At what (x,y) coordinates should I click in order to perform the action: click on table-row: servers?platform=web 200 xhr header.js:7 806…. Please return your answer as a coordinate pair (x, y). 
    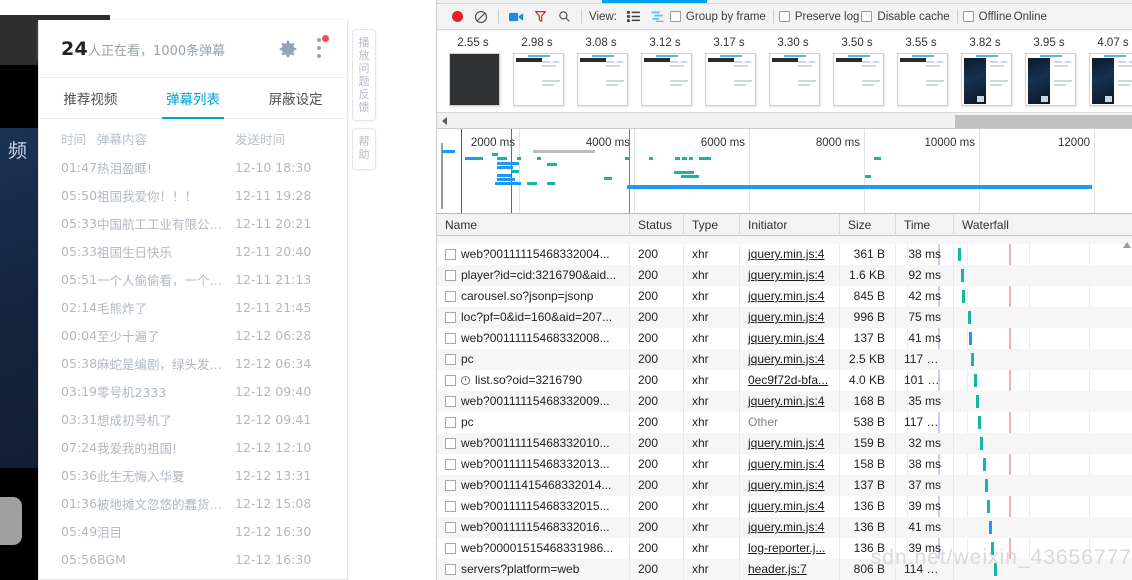
    Looking at the image, I should click on (784, 569).